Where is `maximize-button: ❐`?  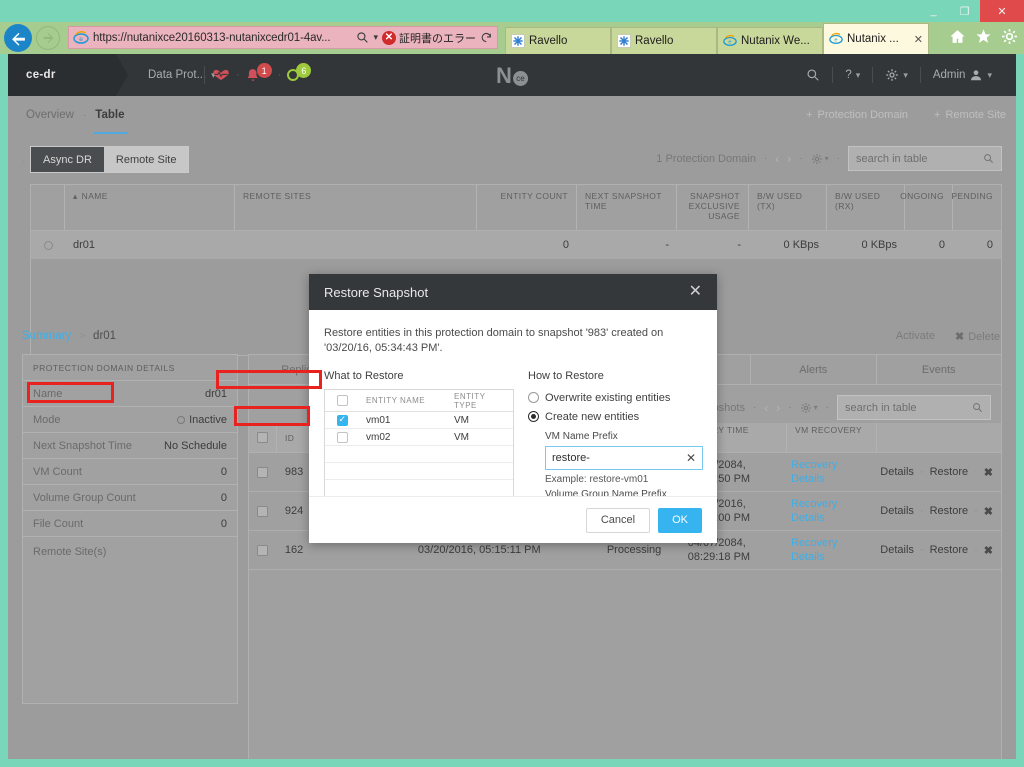
maximize-button: ❐ is located at coordinates (964, 11).